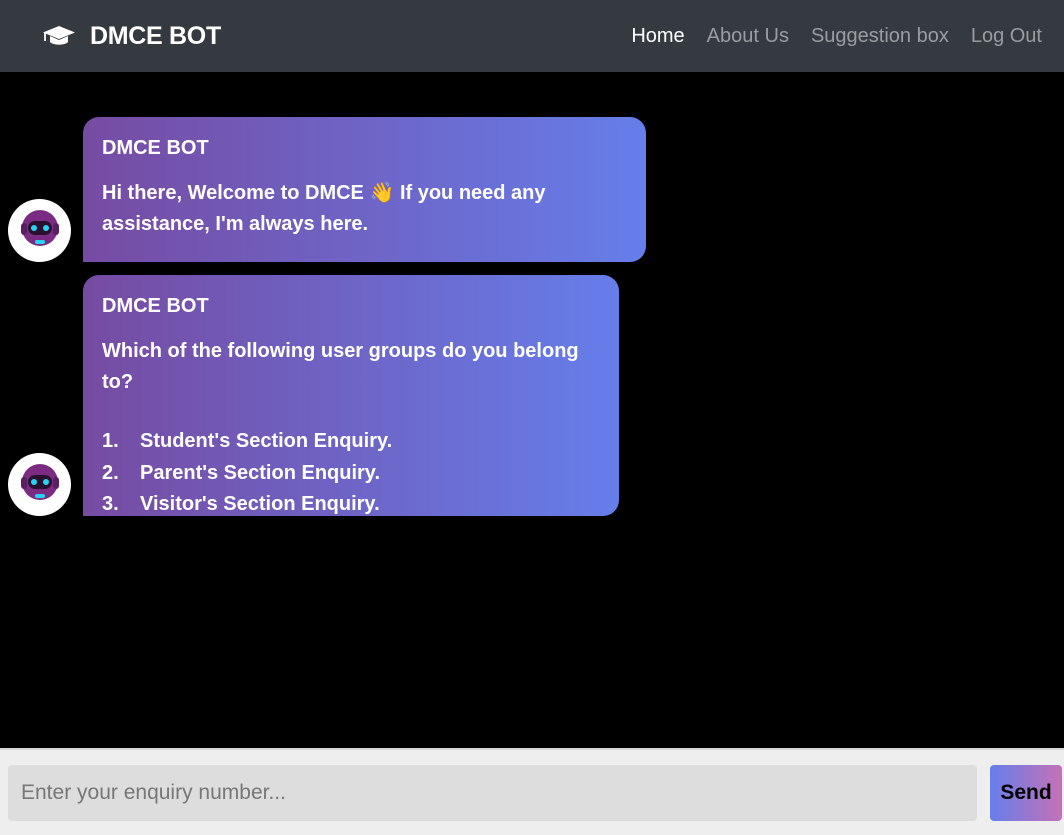  What do you see at coordinates (233, 193) in the screenshot?
I see `message-text-part: Hi there, Welcome to DMCE` at bounding box center [233, 193].